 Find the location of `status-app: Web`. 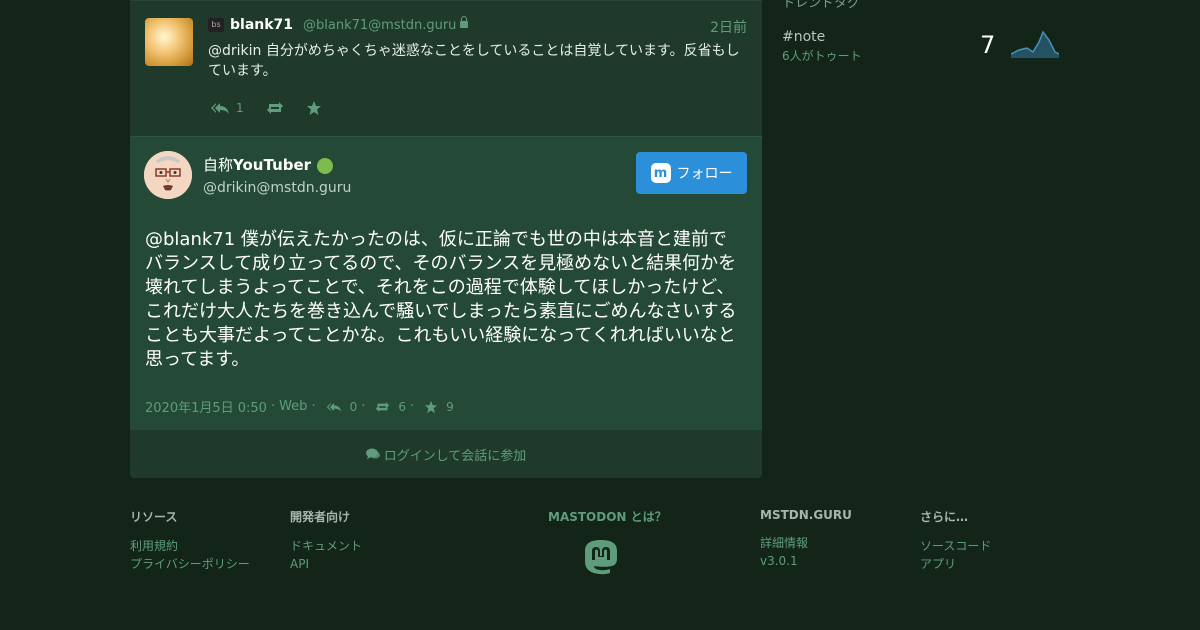

status-app: Web is located at coordinates (293, 406).